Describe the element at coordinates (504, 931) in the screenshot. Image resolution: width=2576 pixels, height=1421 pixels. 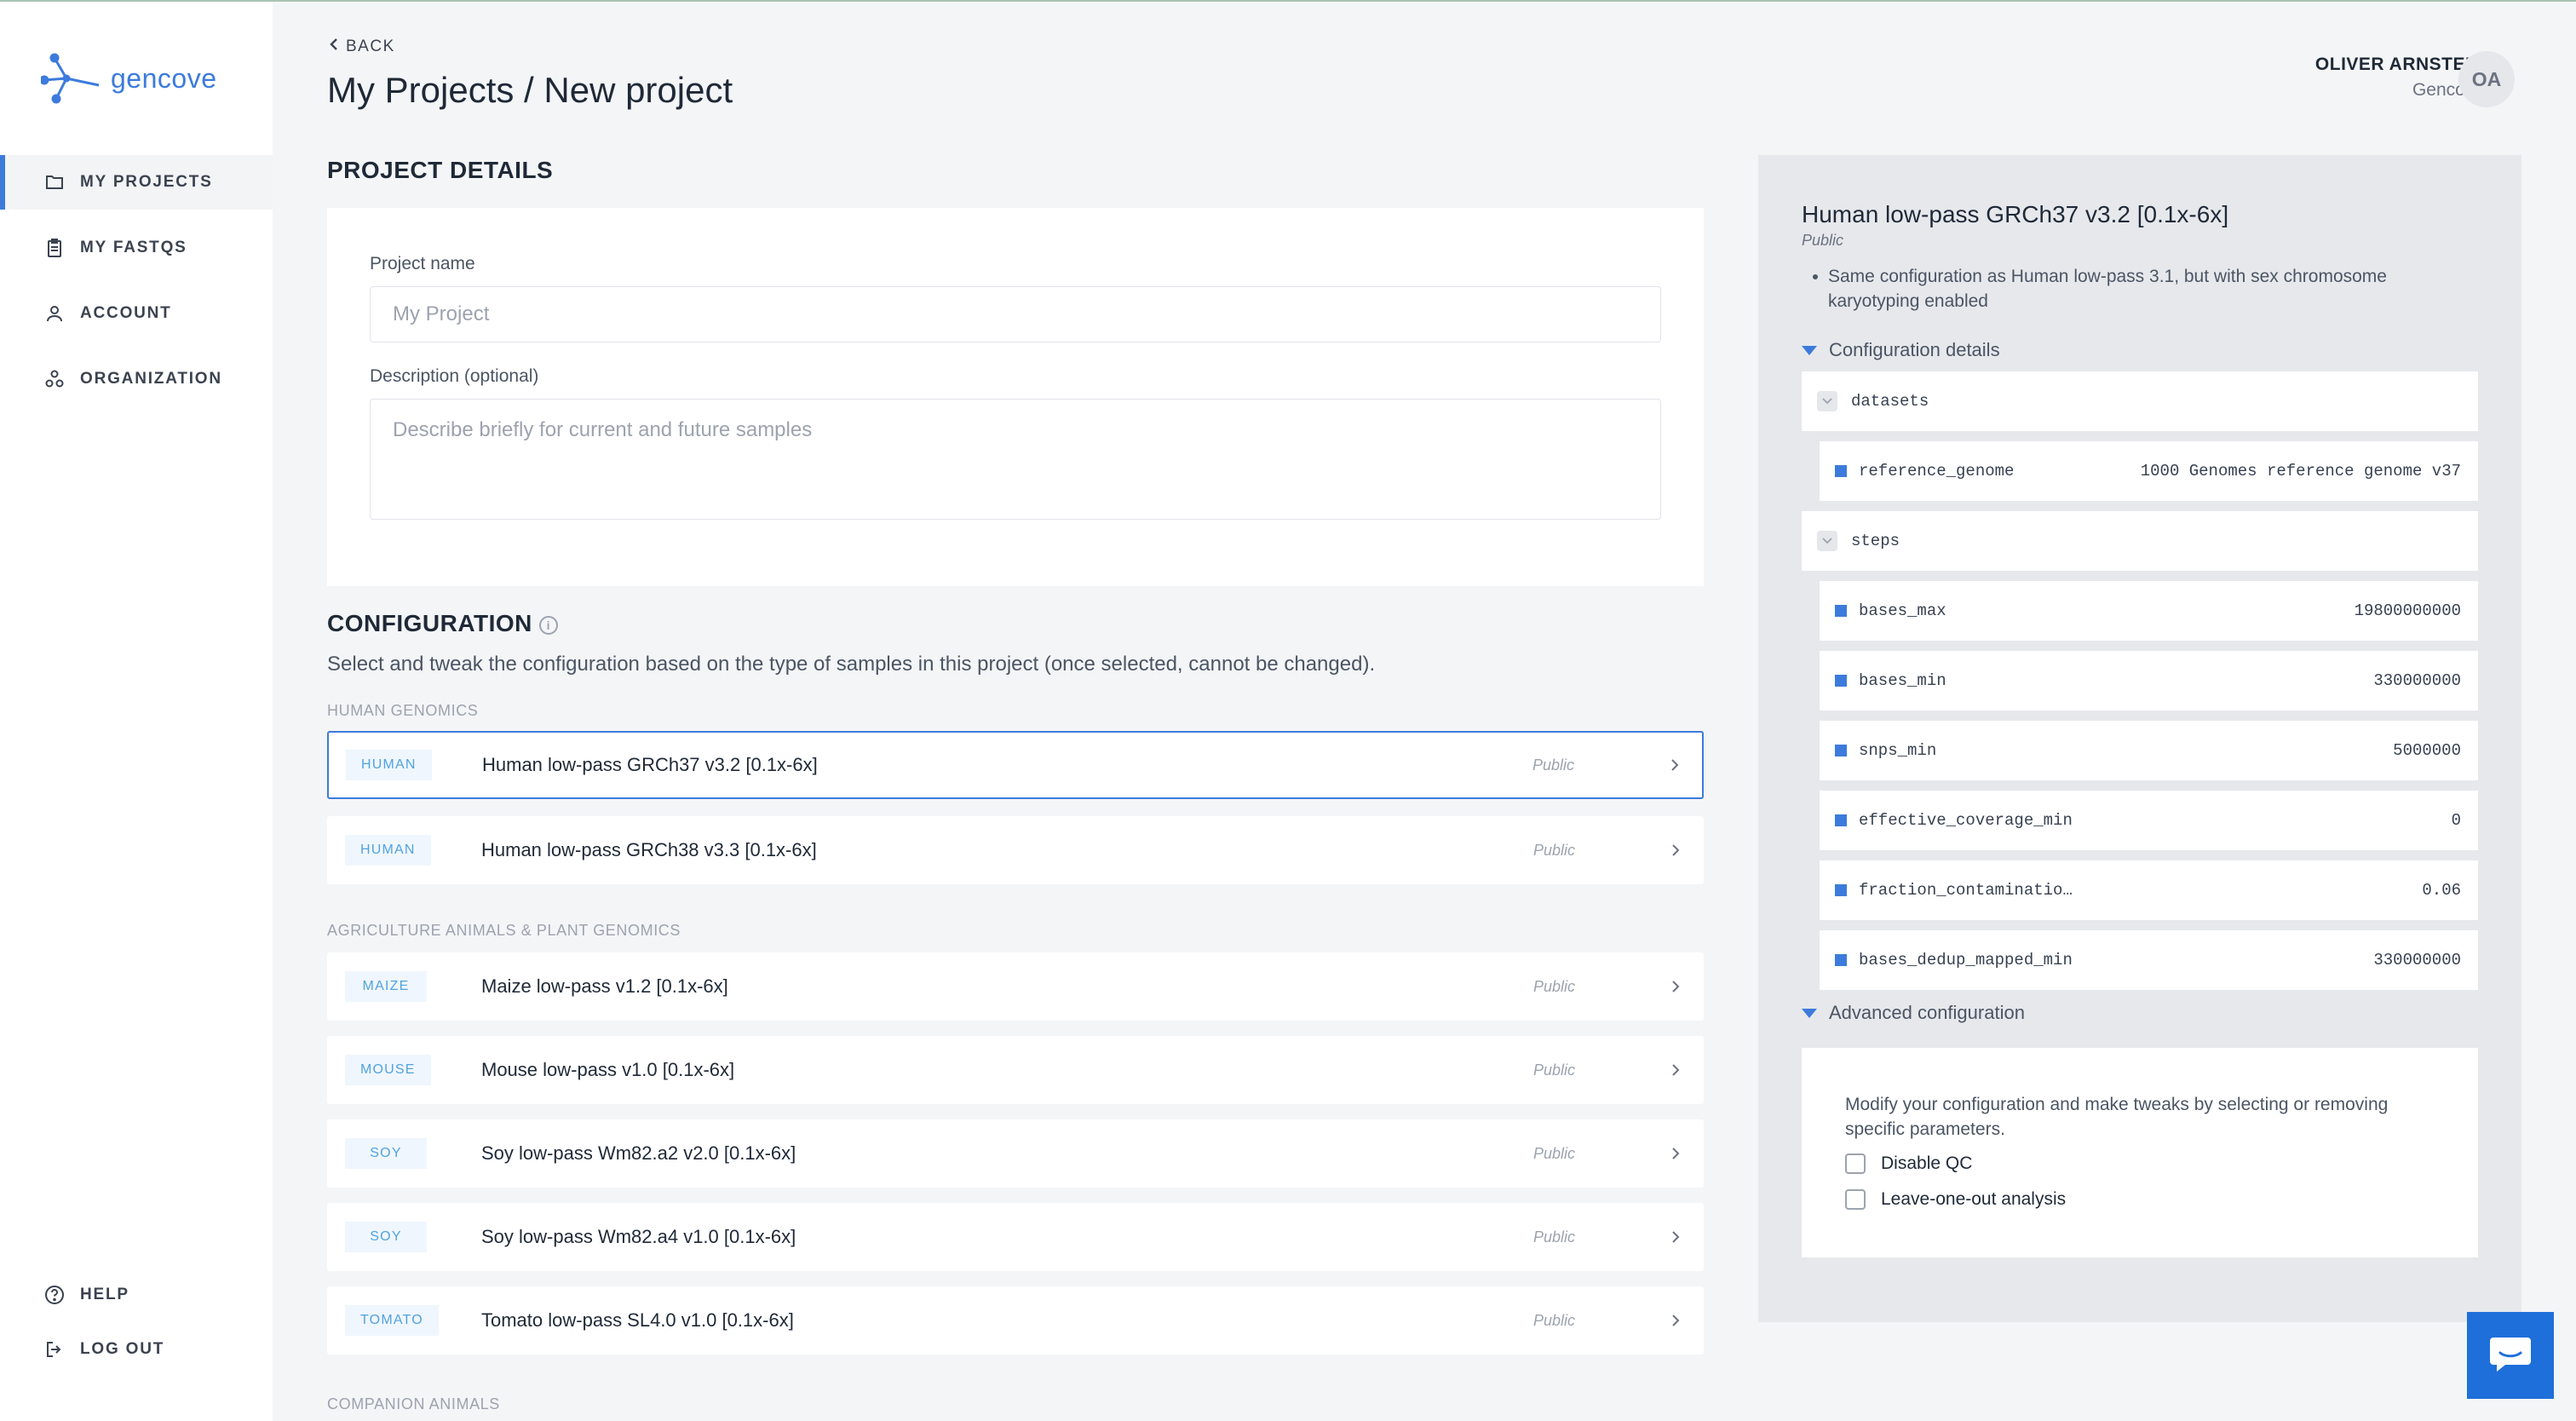
I see `group-label-agriculture: AGRICULTURE ANIMALS & PLANT GENOMICS` at that location.